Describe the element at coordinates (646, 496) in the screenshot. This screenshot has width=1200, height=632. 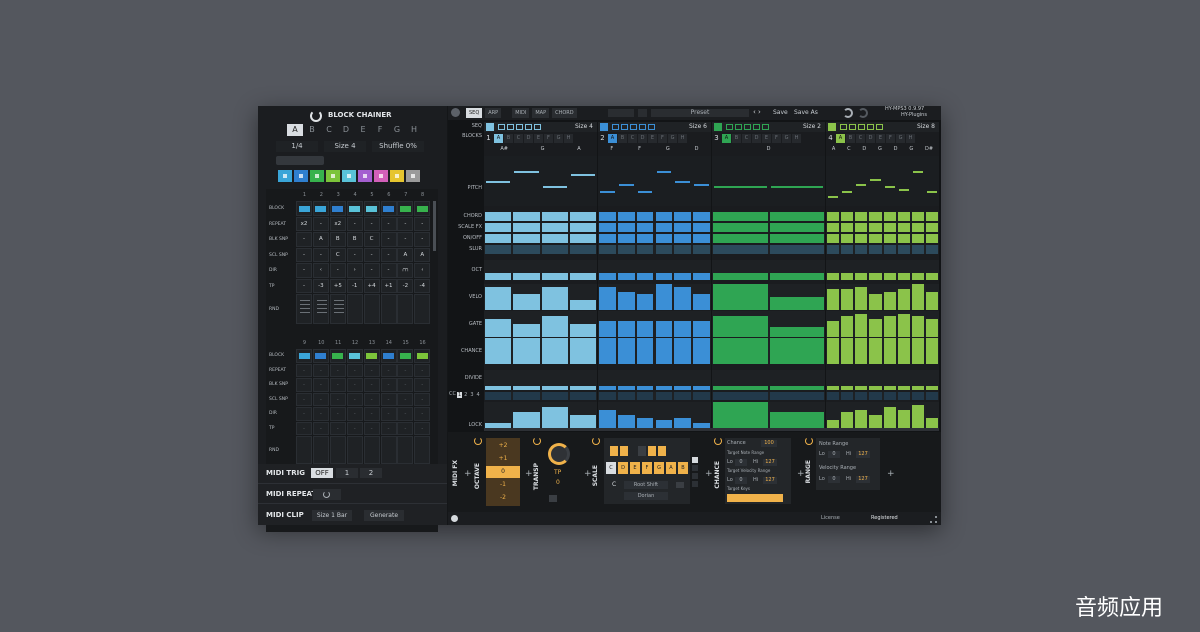
I see `scale-mode-select: Dorian` at that location.